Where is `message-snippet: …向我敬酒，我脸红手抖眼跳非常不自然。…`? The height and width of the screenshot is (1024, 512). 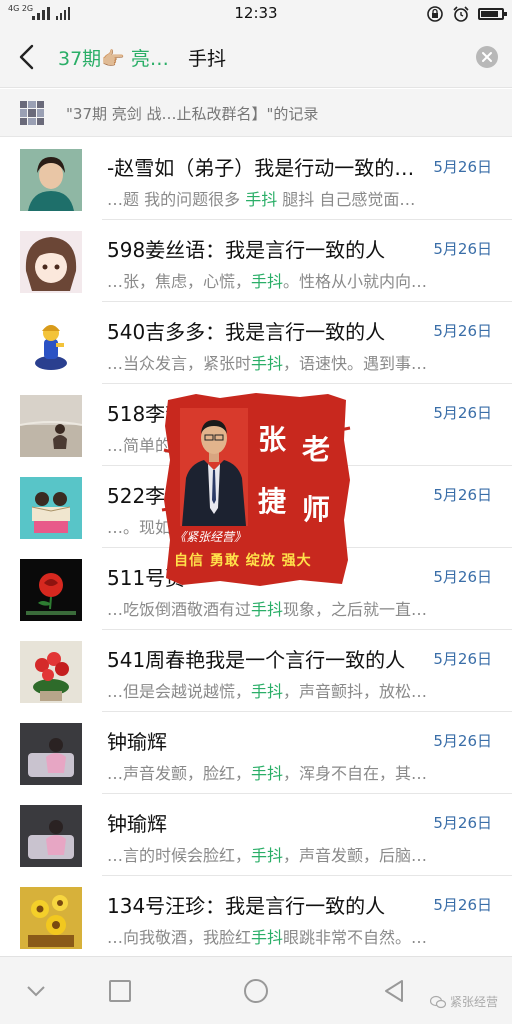
message-snippet: …向我敬酒，我脸红手抖眼跳非常不自然。… is located at coordinates (279, 936).